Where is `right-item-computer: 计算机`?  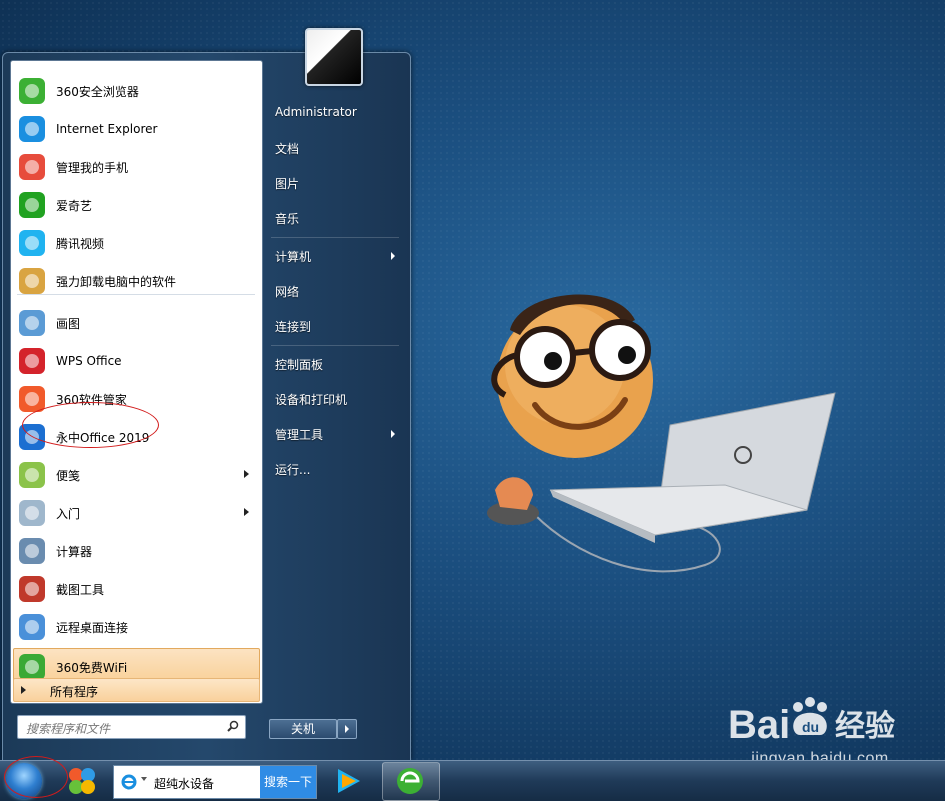
right-item-computer: 计算机 is located at coordinates (337, 256).